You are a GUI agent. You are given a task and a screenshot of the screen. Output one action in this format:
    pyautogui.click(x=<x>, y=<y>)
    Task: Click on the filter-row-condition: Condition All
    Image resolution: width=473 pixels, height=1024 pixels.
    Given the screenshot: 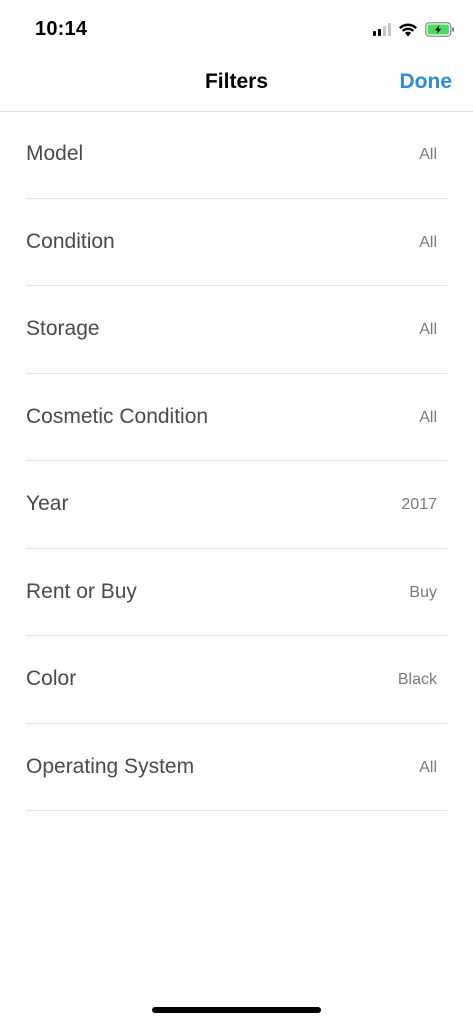 What is the action you would take?
    pyautogui.click(x=236, y=243)
    